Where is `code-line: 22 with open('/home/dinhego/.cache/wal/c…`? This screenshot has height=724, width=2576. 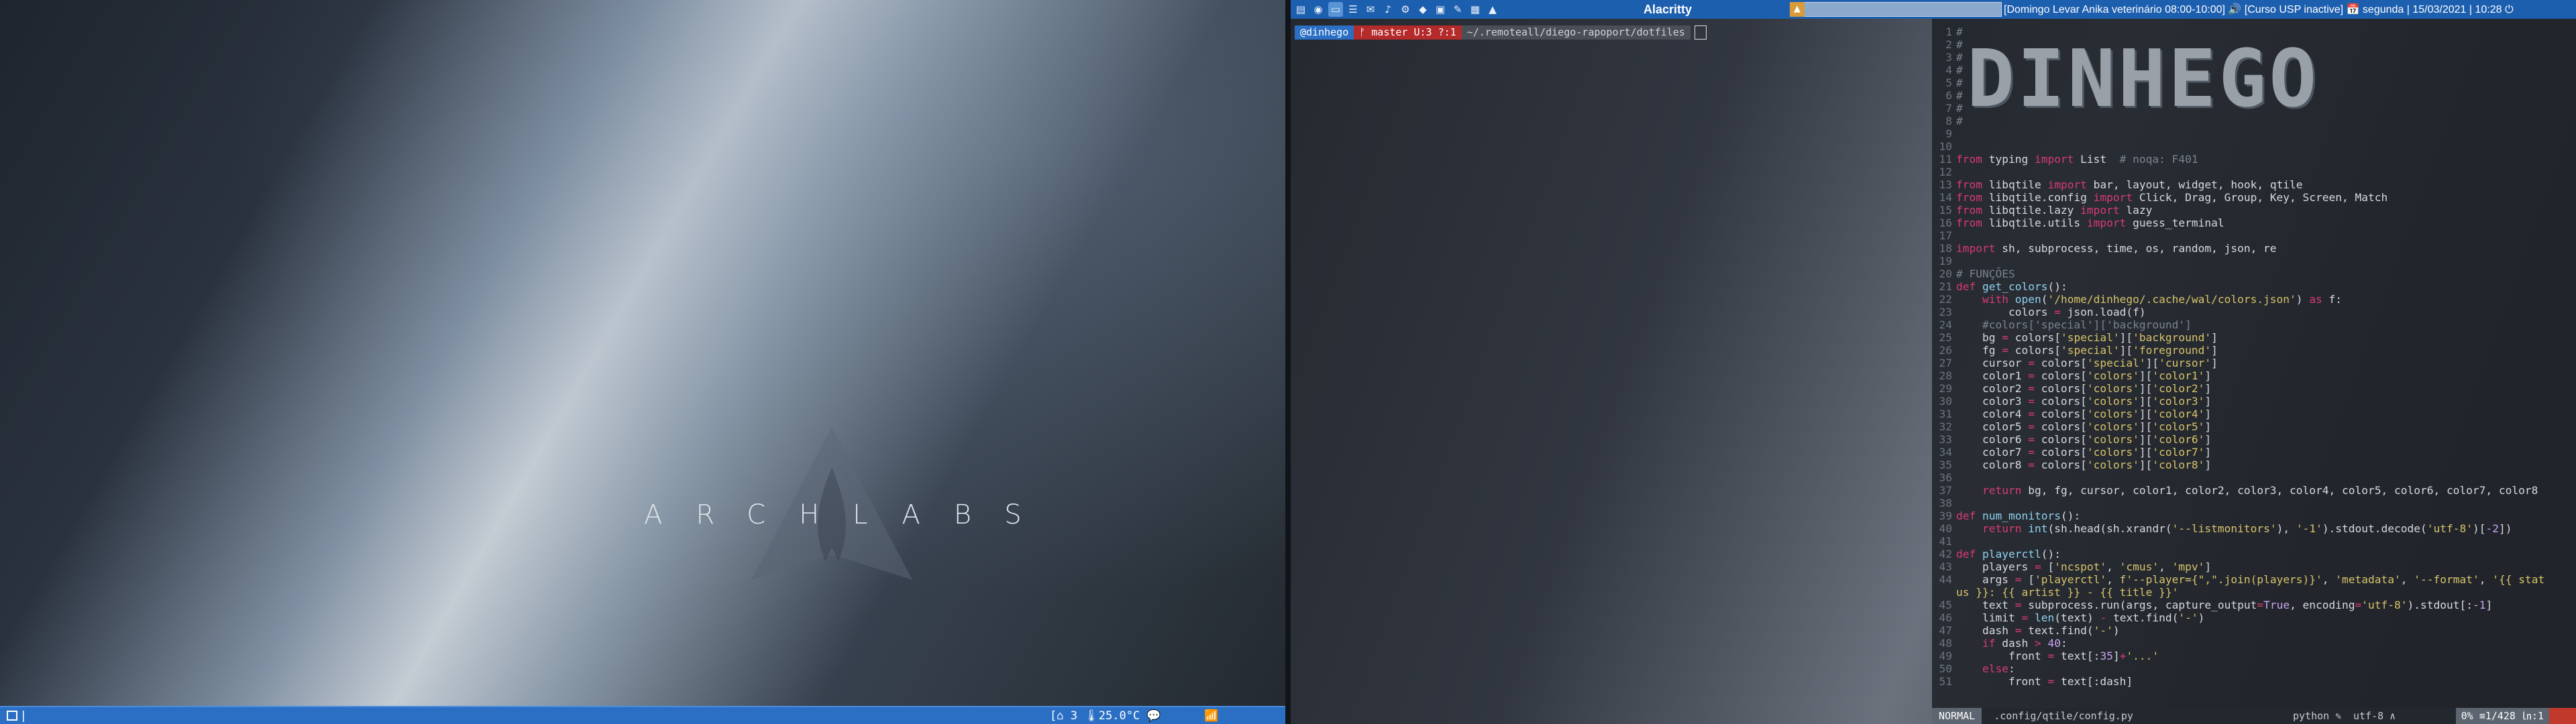
code-line: 22 with open('/home/dinhego/.cache/wal/c… is located at coordinates (2141, 299).